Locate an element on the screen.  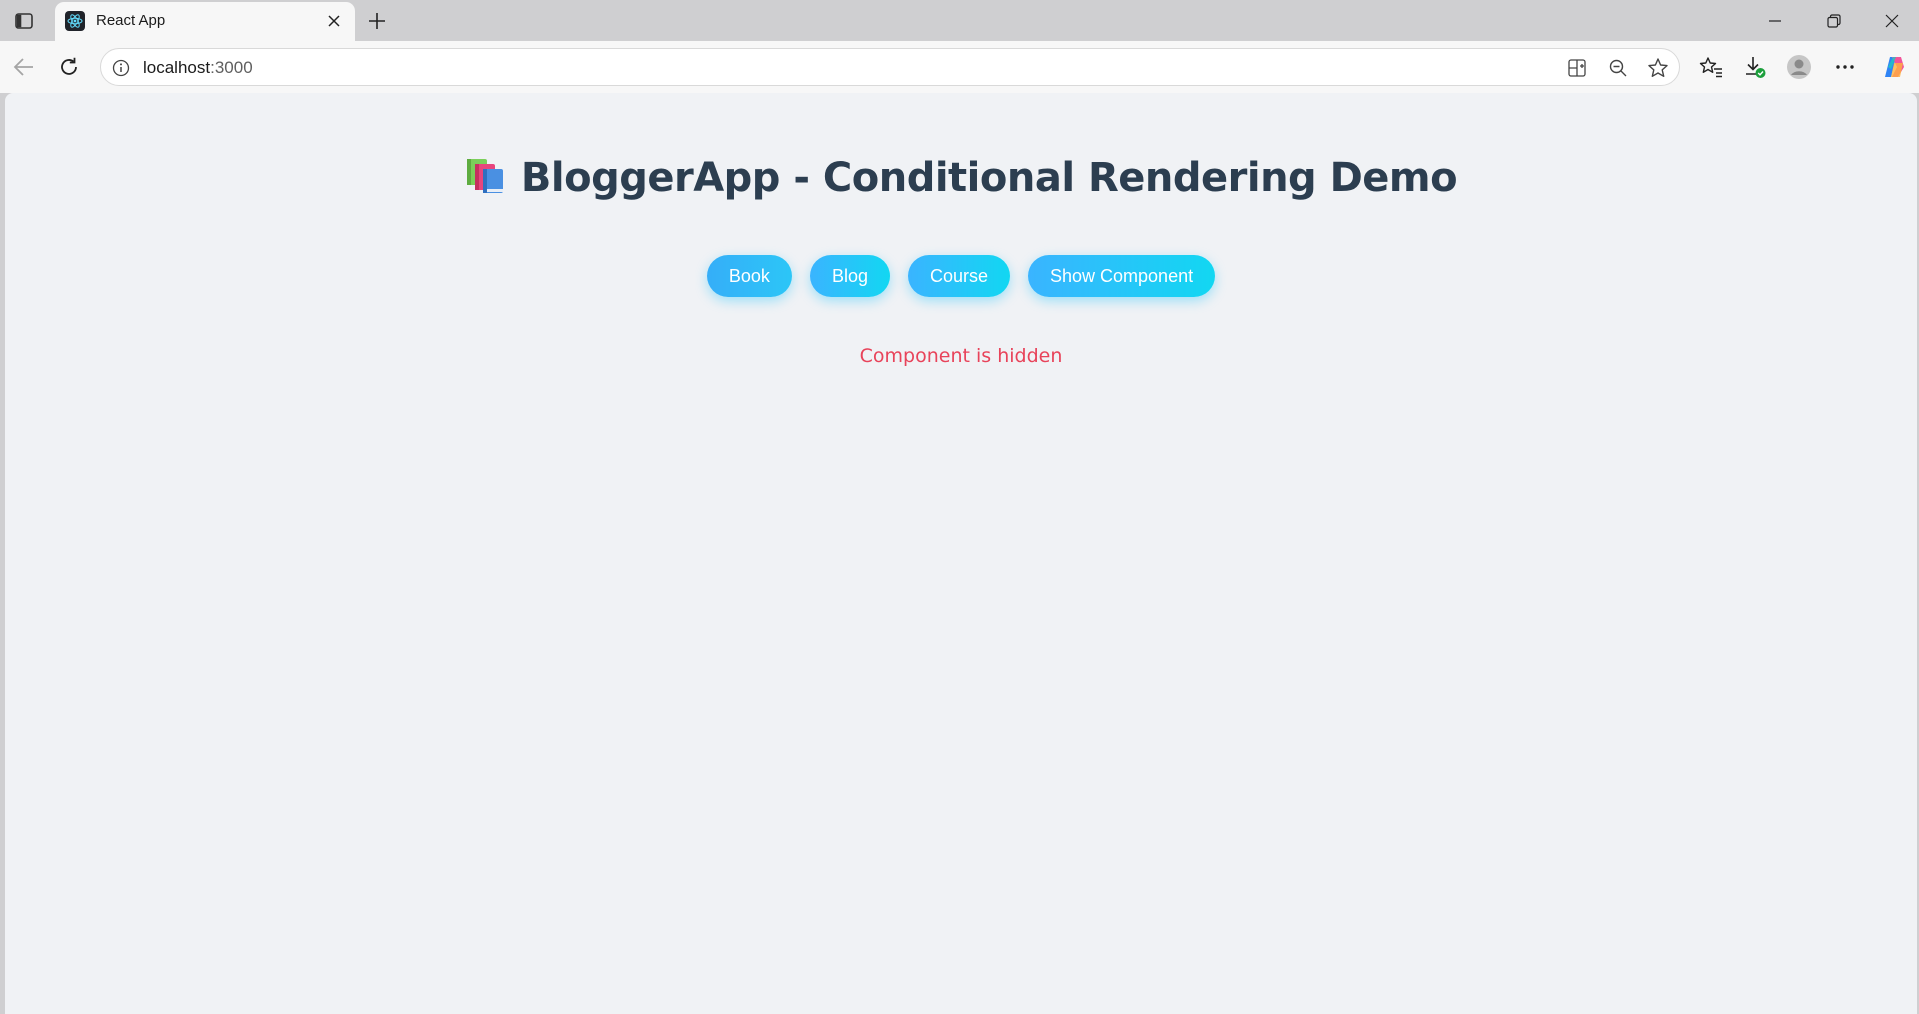
books-emoji-icon is located at coordinates (486, 175).